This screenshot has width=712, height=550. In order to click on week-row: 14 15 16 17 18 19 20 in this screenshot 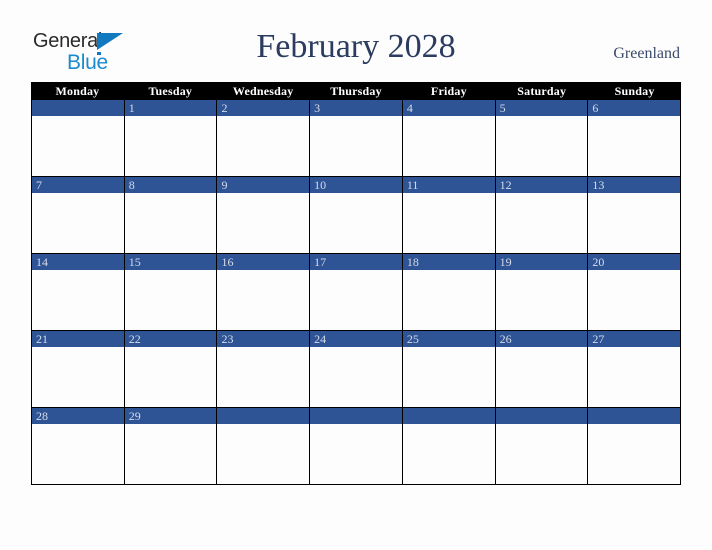, I will do `click(356, 292)`.